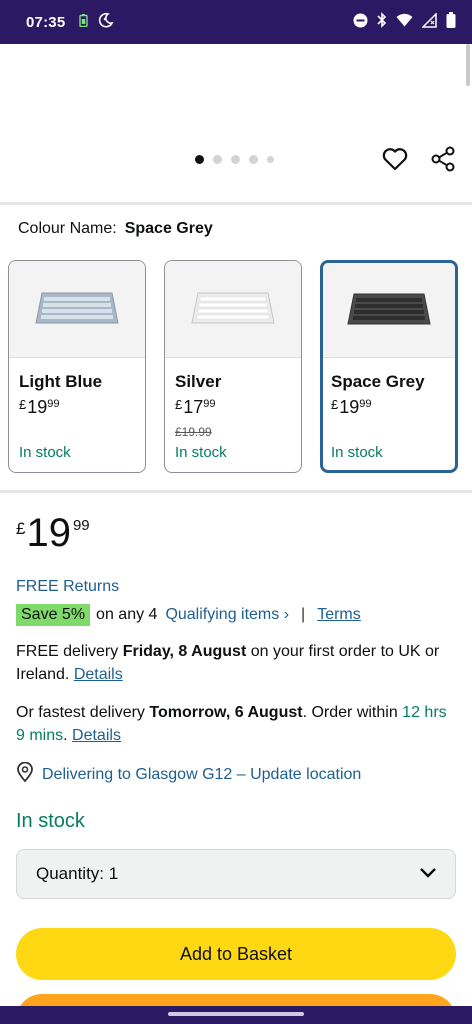 This screenshot has width=472, height=1024. I want to click on colour-name-row: Colour Name: Space Grey, so click(115, 229).